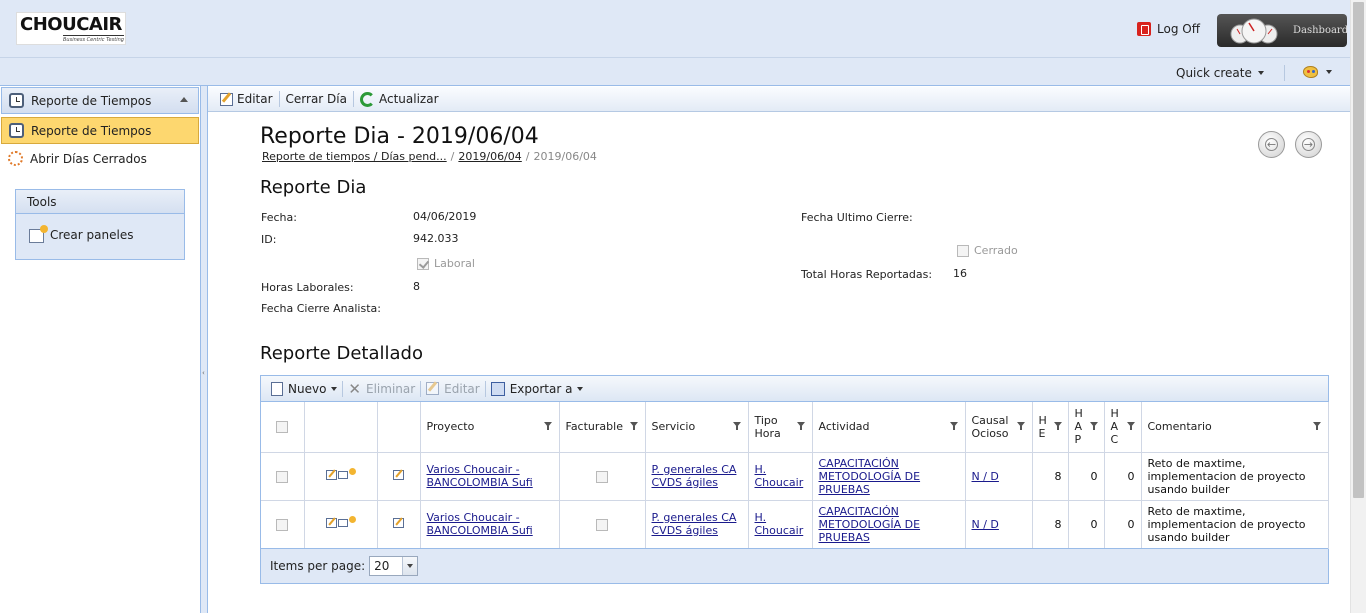 This screenshot has height=613, width=1366. Describe the element at coordinates (91, 100) in the screenshot. I see `sidebar-group-title: Reporte de Tiempos` at that location.